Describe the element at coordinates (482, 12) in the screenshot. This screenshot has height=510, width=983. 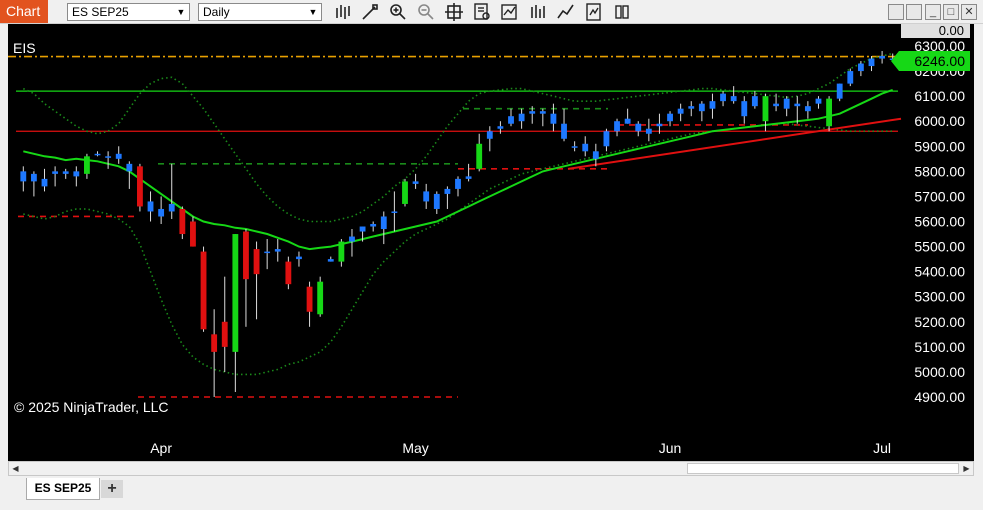
I see `data-box-icon` at that location.